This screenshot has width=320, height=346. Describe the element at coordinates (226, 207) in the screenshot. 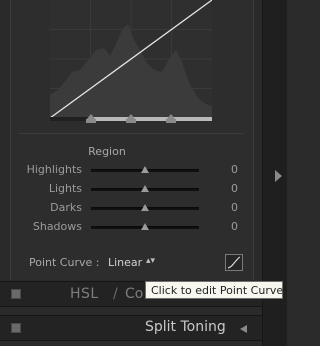

I see `slider-value-darks: 0` at that location.